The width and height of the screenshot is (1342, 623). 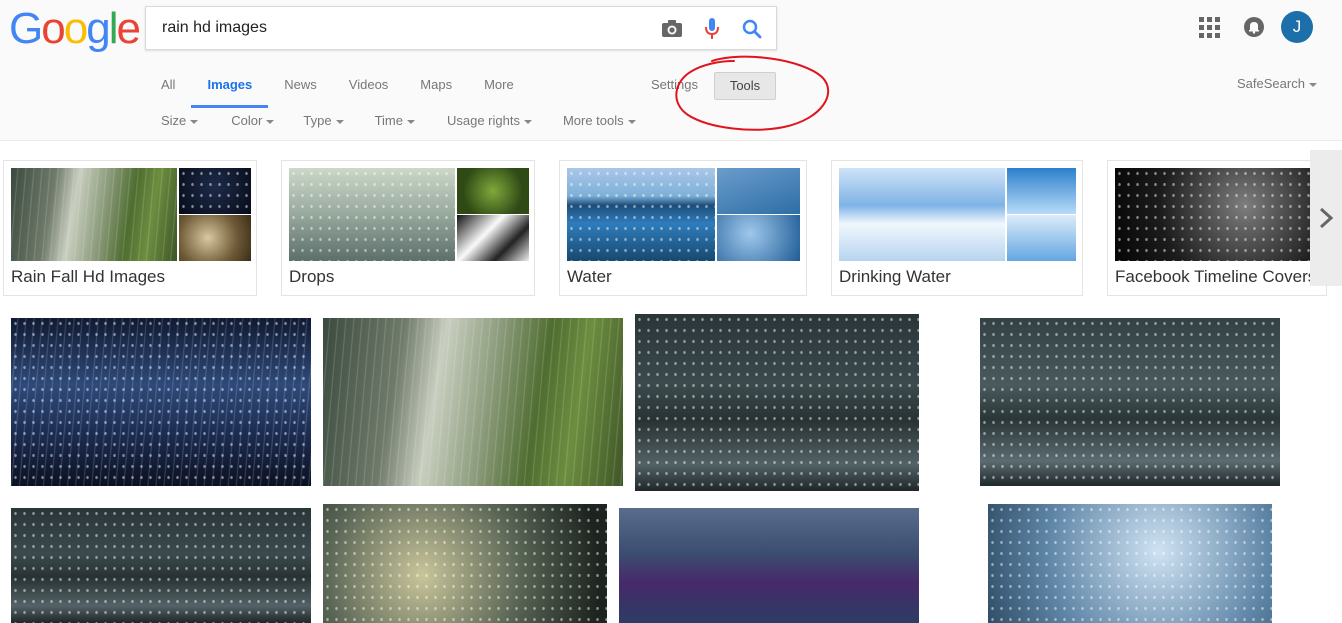 I want to click on tab-videos: Videos, so click(x=369, y=90).